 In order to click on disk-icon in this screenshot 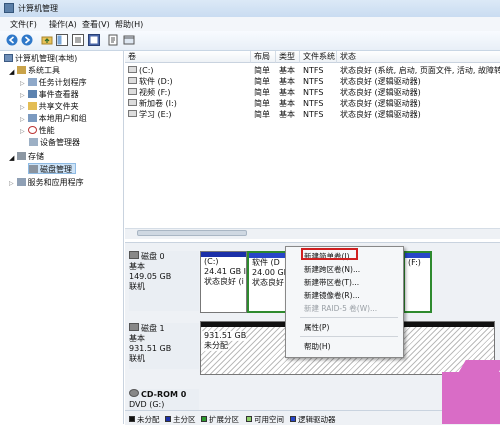, I will do `click(134, 327)`.